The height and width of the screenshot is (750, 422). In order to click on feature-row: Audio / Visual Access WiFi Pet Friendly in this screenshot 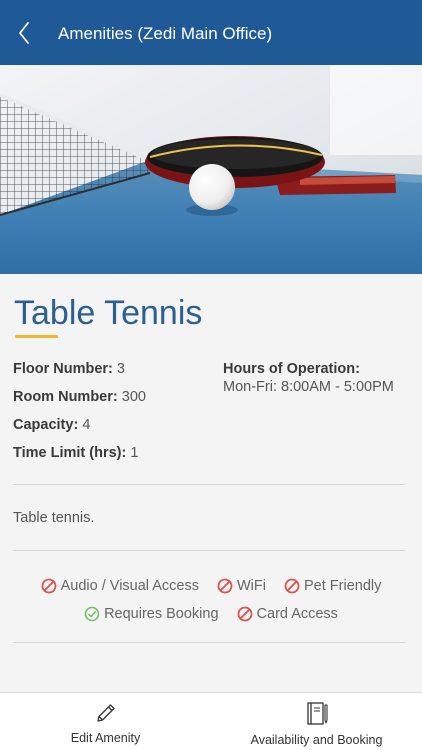, I will do `click(211, 586)`.